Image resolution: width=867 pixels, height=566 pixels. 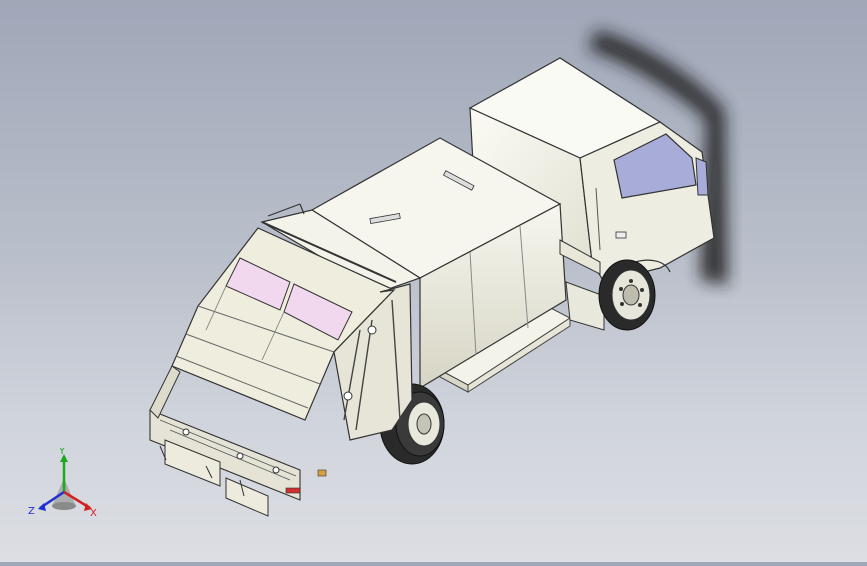 What do you see at coordinates (64, 485) in the screenshot?
I see `view-orientation-triad: Y X Z` at bounding box center [64, 485].